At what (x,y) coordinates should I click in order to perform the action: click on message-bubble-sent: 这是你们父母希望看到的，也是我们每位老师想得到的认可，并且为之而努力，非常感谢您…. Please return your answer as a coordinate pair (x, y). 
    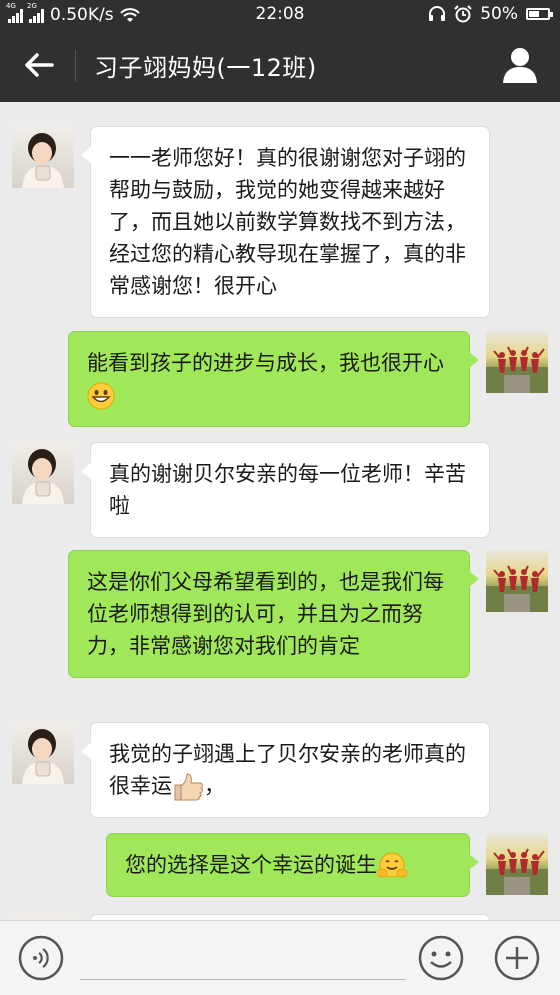
    Looking at the image, I should click on (273, 614).